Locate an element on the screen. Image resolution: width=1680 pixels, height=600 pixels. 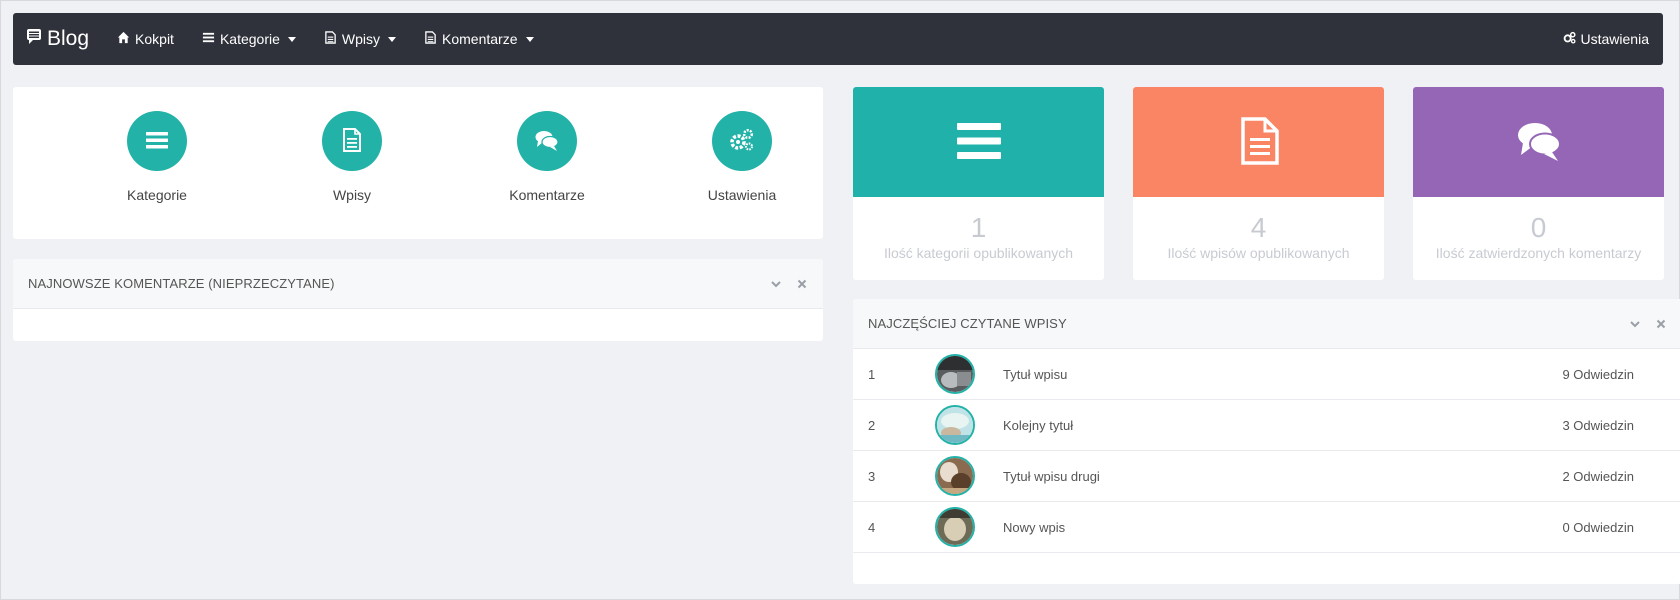
shortcut-label: Komentarze is located at coordinates (547, 195).